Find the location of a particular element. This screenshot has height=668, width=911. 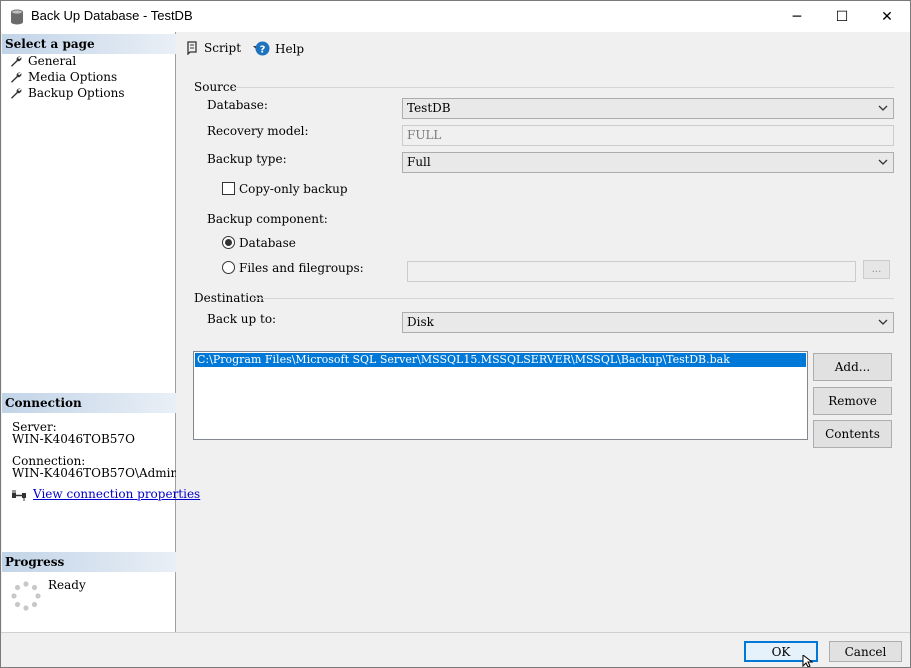

backup-to-combobox: Disk is located at coordinates (648, 322).